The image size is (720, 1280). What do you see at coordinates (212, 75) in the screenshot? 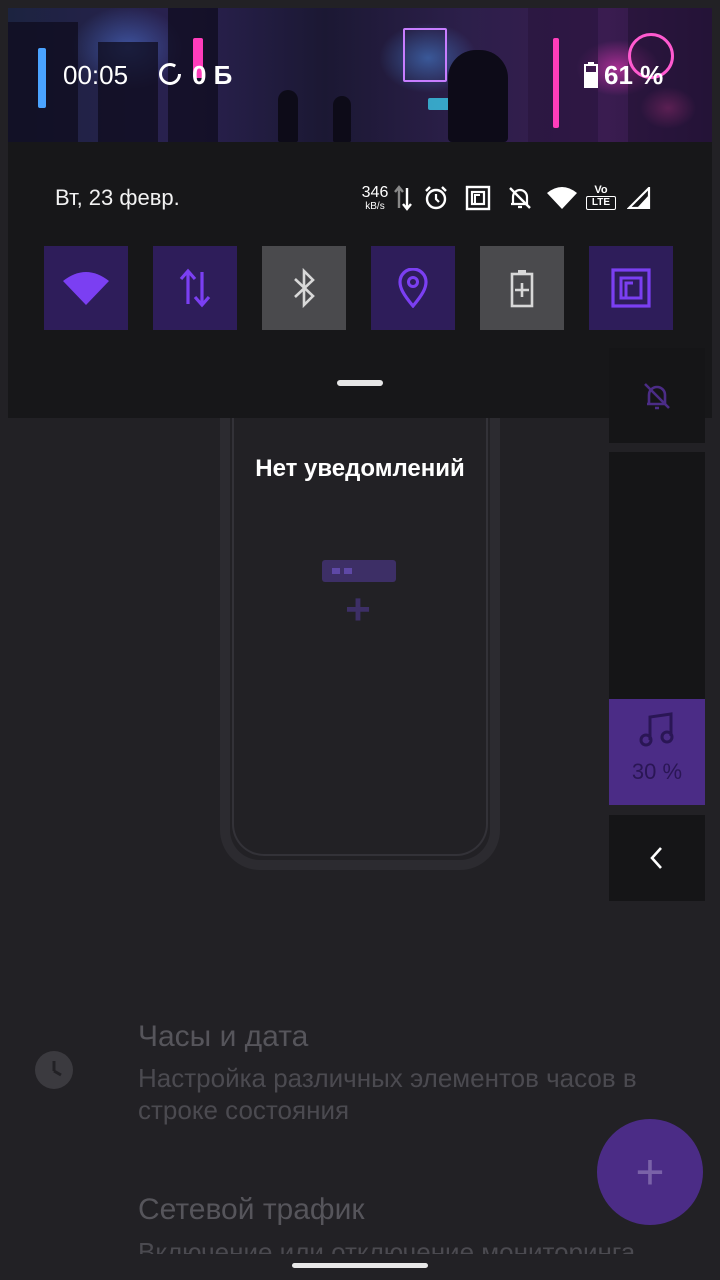
I see `status-data-usage: 0 Б` at bounding box center [212, 75].